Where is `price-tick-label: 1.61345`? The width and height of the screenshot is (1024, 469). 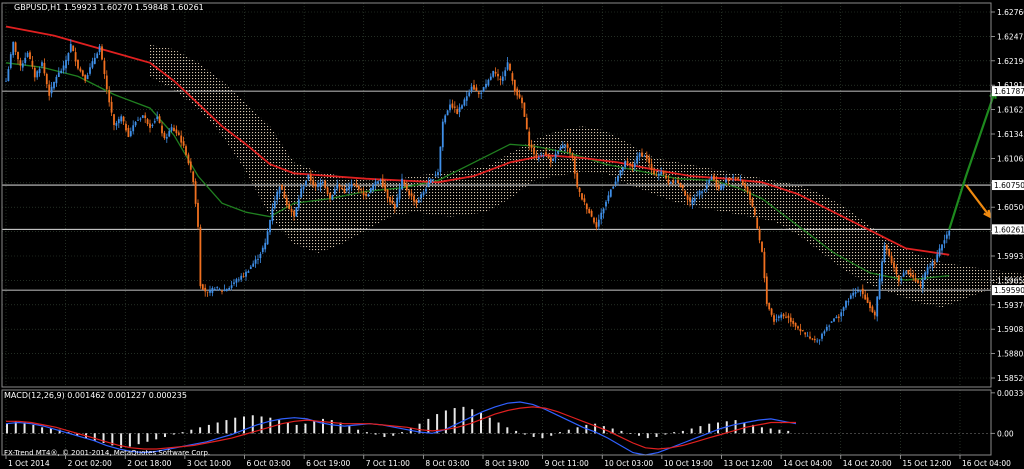
price-tick-label: 1.61345 is located at coordinates (1010, 134).